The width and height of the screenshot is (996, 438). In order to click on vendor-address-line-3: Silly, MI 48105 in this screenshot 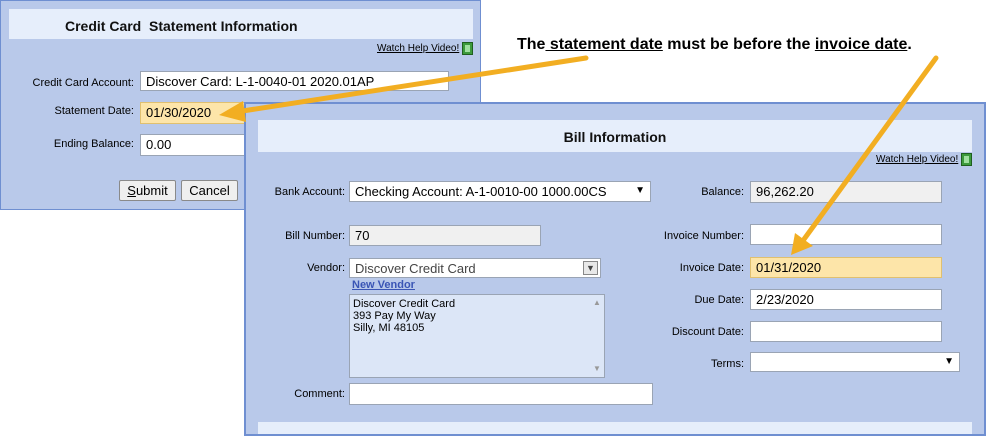, I will do `click(389, 328)`.